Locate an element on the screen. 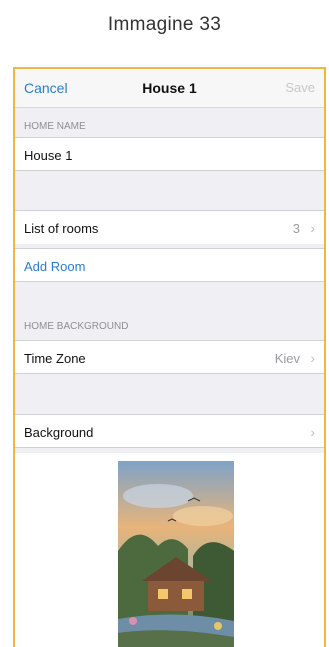  home-name-field: House 1 is located at coordinates (169, 154).